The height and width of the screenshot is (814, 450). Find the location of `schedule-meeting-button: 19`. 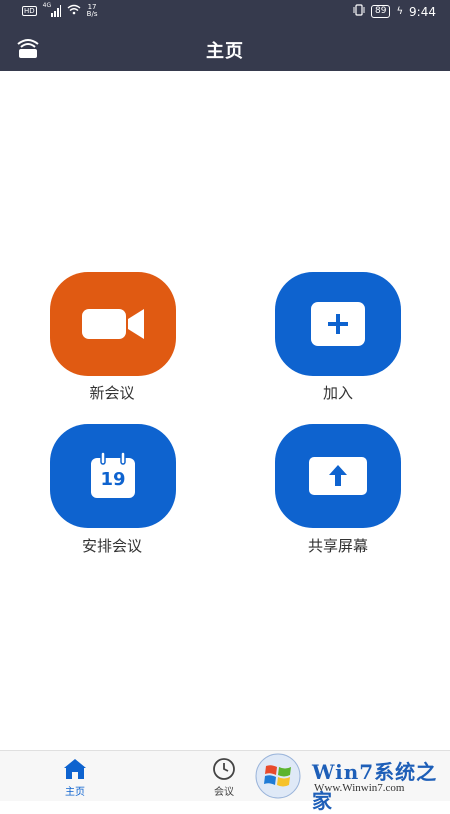

schedule-meeting-button: 19 is located at coordinates (113, 476).